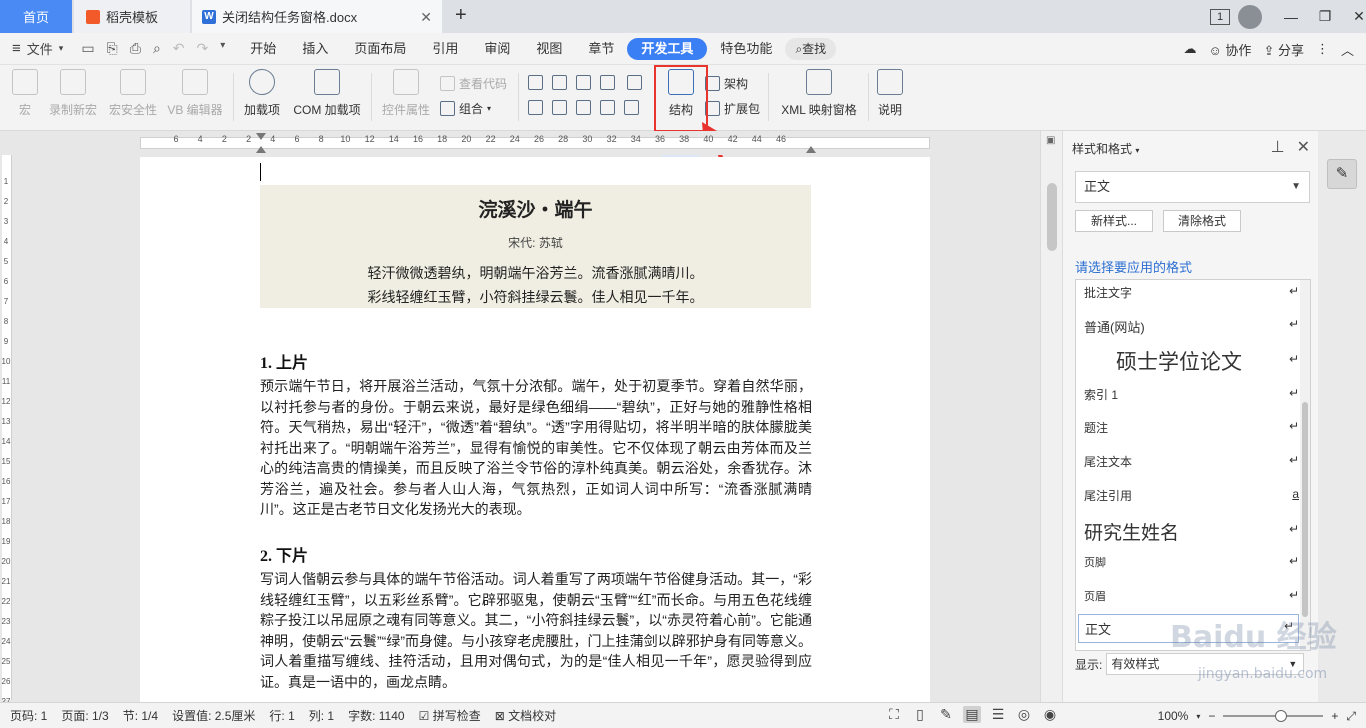  What do you see at coordinates (262, 93) in the screenshot?
I see `addins-button: 加载项` at bounding box center [262, 93].